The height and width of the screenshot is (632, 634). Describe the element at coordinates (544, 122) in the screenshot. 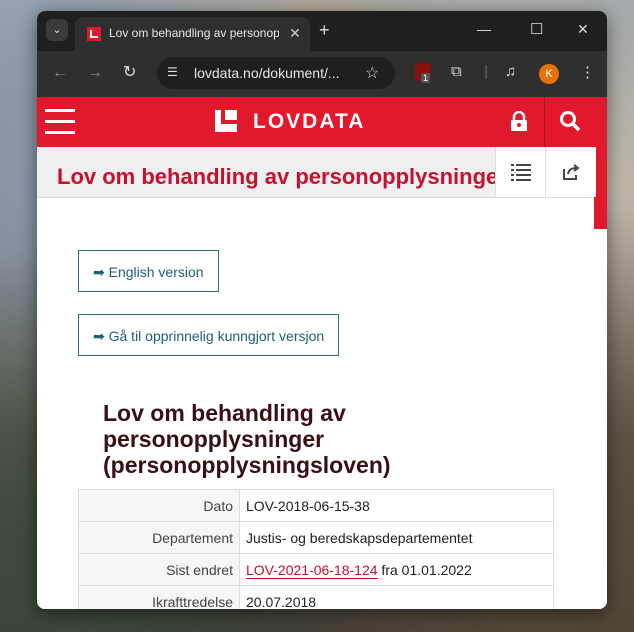

I see `header-divider` at that location.